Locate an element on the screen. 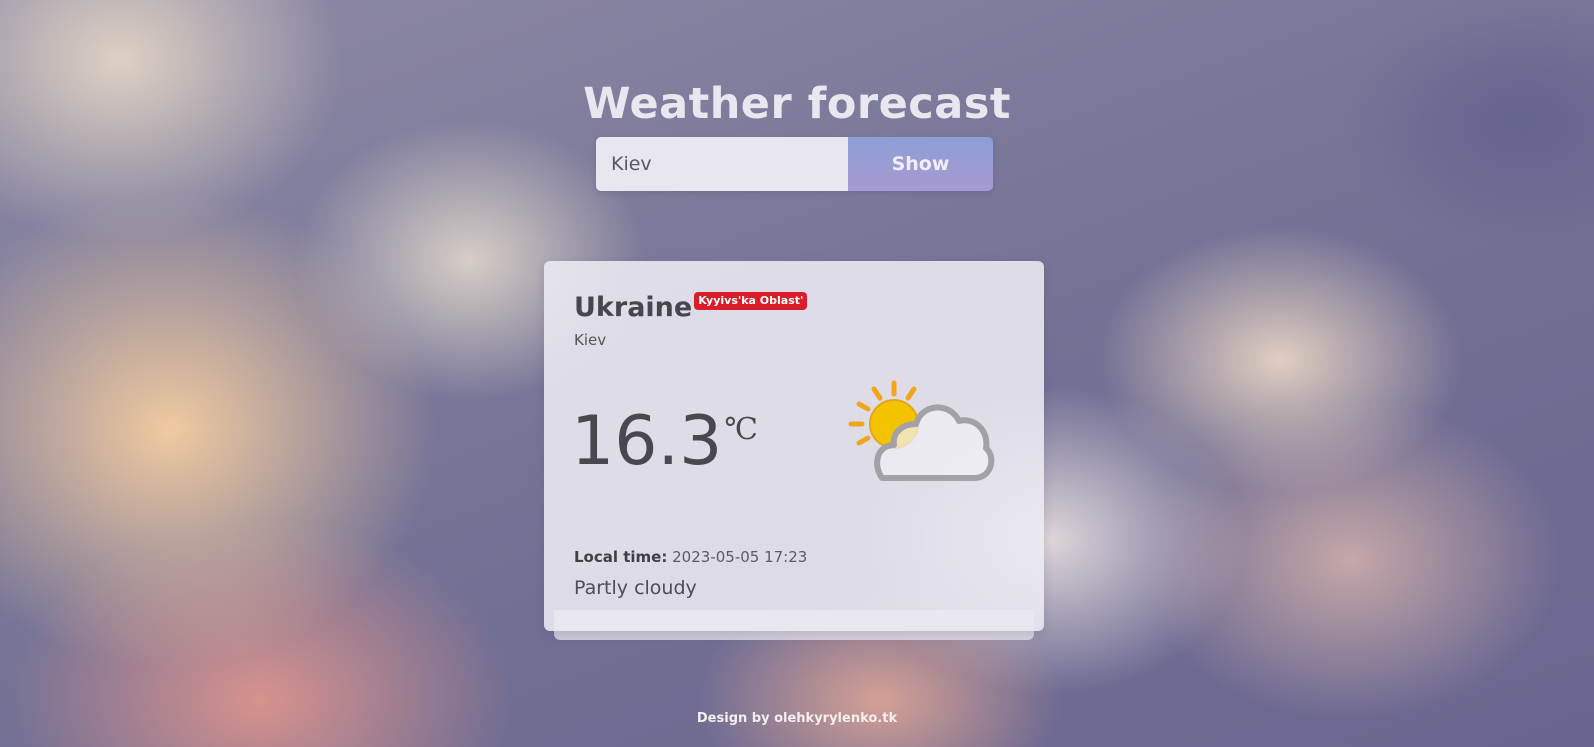  country-name: Ukraine is located at coordinates (633, 307).